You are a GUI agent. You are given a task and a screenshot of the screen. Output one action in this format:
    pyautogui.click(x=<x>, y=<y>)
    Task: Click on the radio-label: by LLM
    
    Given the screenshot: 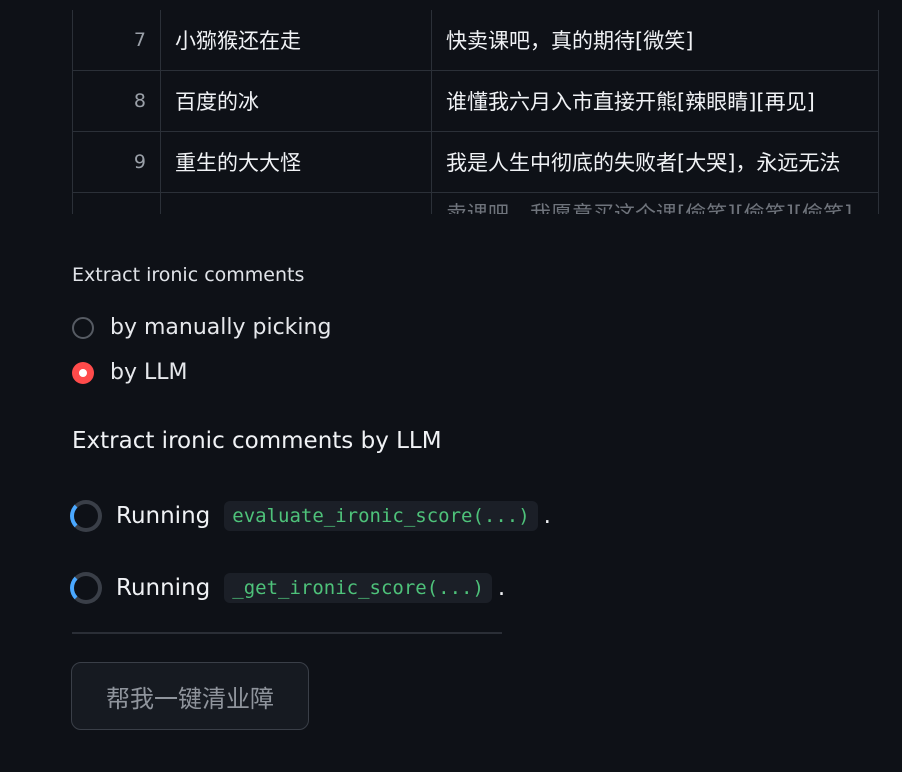 What is the action you would take?
    pyautogui.click(x=149, y=372)
    